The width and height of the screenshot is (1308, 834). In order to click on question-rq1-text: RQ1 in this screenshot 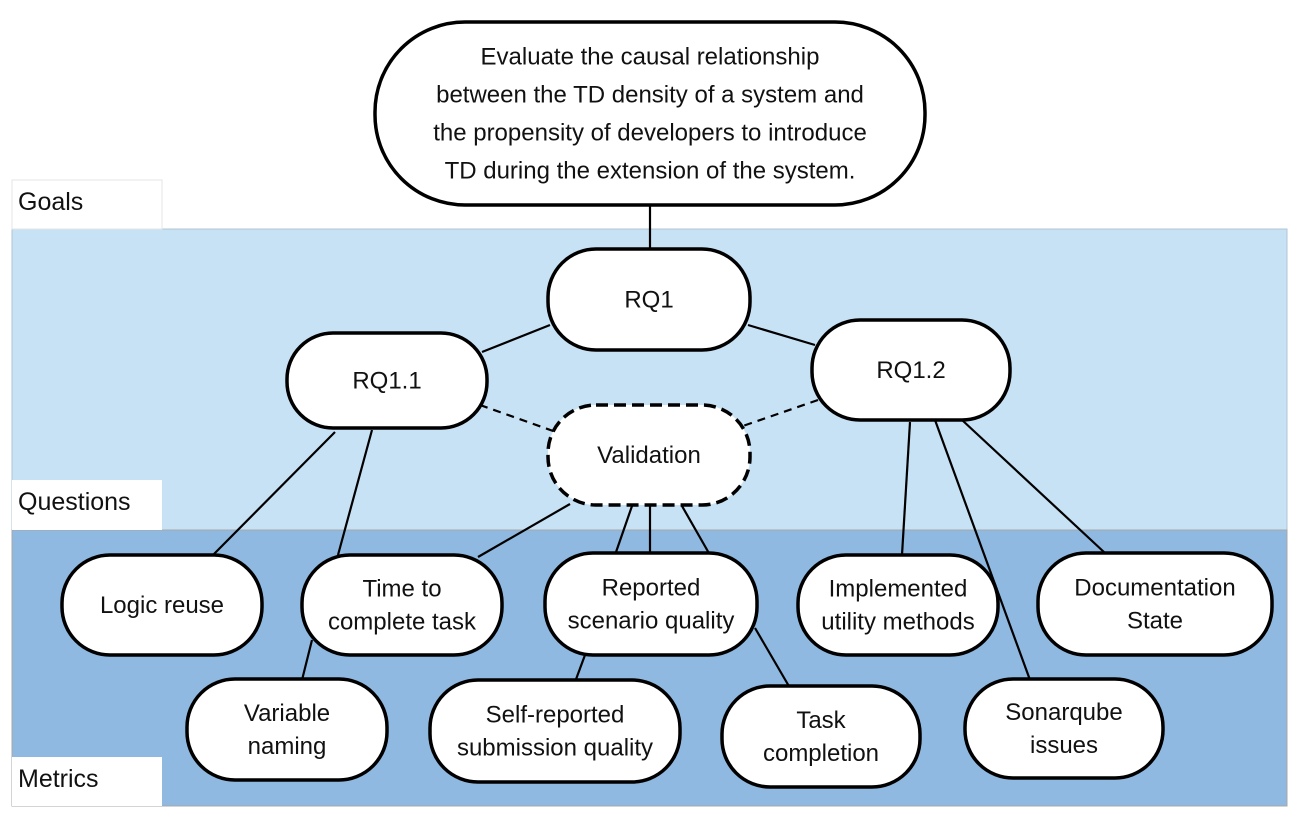, I will do `click(648, 300)`.